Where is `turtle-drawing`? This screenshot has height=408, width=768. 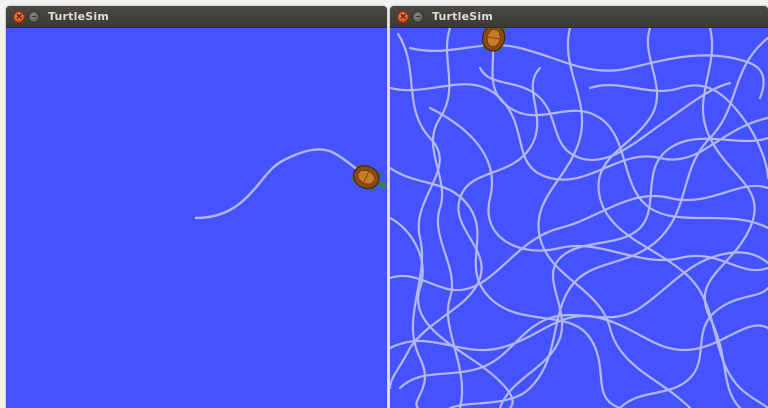 turtle-drawing is located at coordinates (290, 184).